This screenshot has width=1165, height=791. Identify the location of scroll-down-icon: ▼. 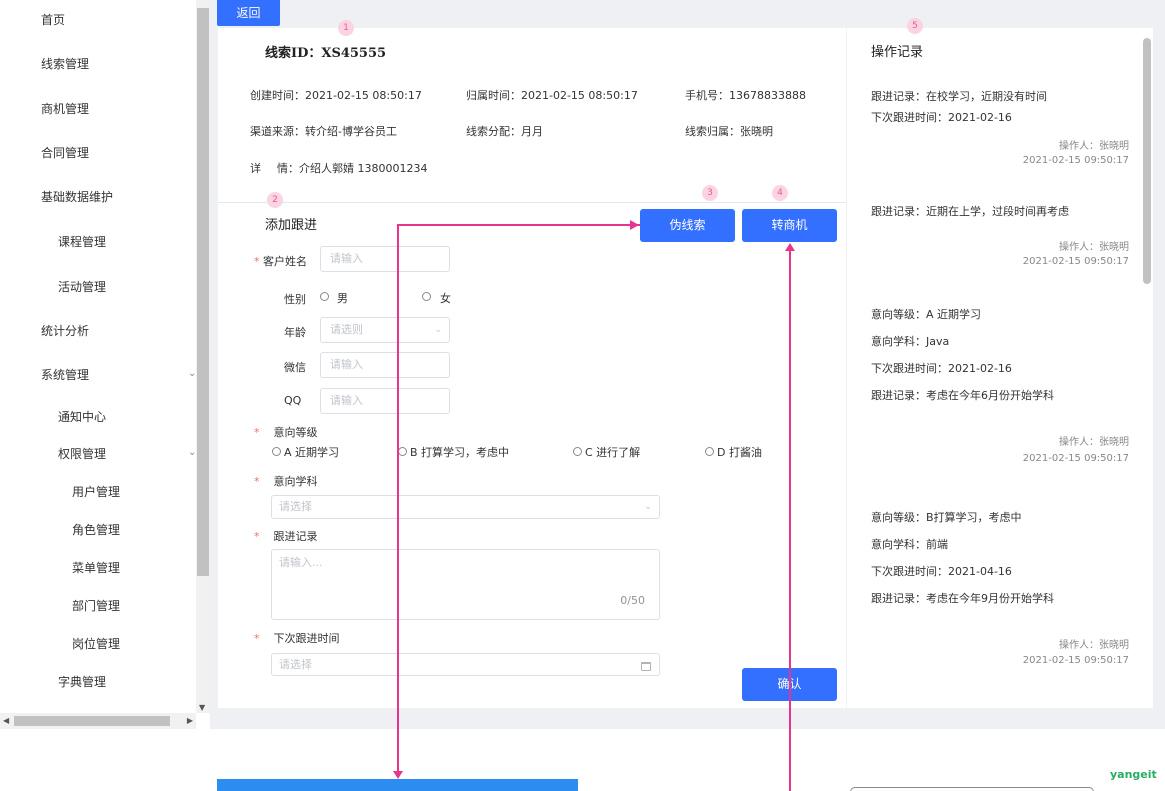
(202, 707).